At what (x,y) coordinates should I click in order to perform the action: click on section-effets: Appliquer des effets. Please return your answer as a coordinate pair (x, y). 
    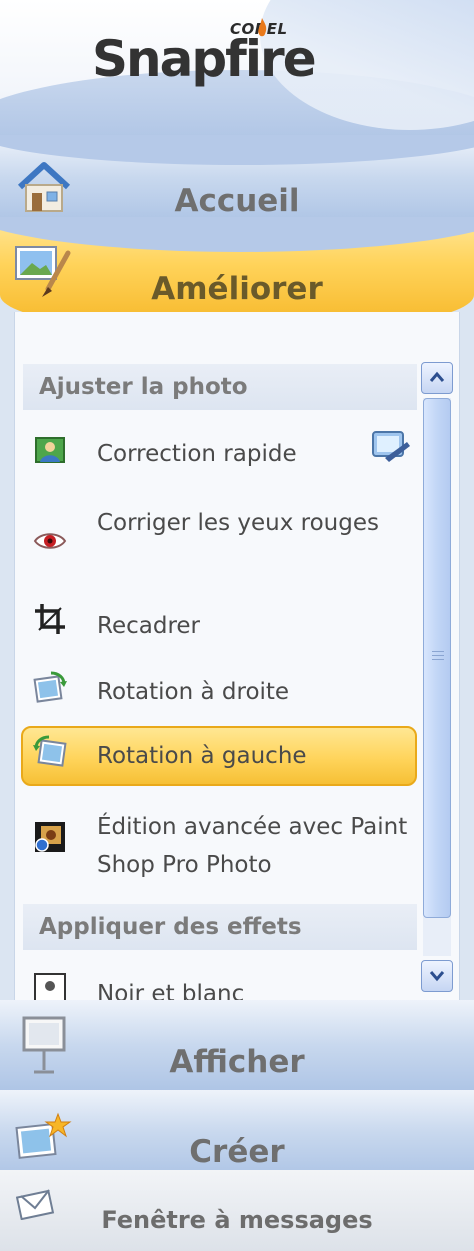
    Looking at the image, I should click on (220, 927).